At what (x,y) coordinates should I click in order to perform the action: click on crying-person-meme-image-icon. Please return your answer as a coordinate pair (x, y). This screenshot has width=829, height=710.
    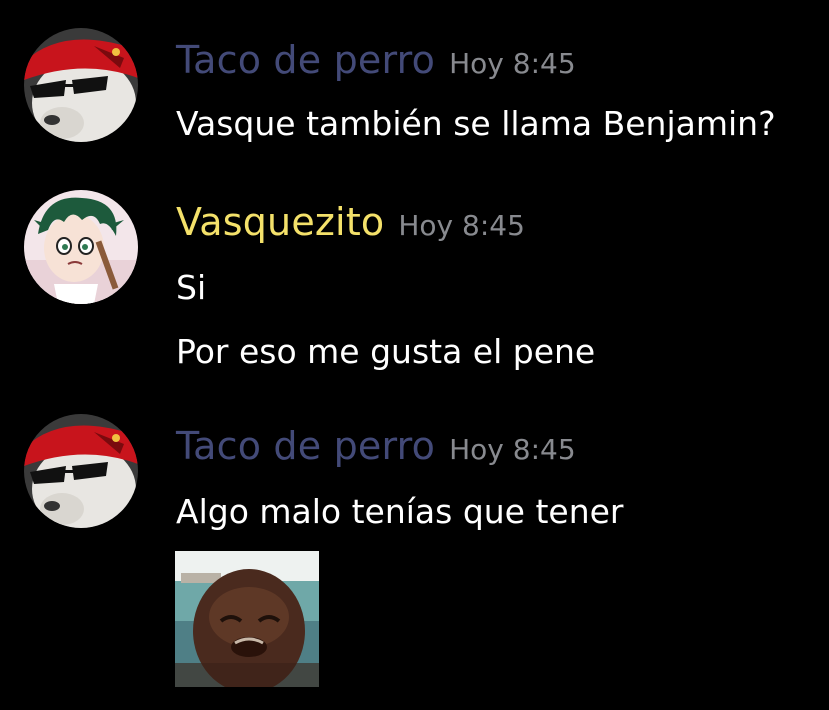
    Looking at the image, I should click on (247, 619).